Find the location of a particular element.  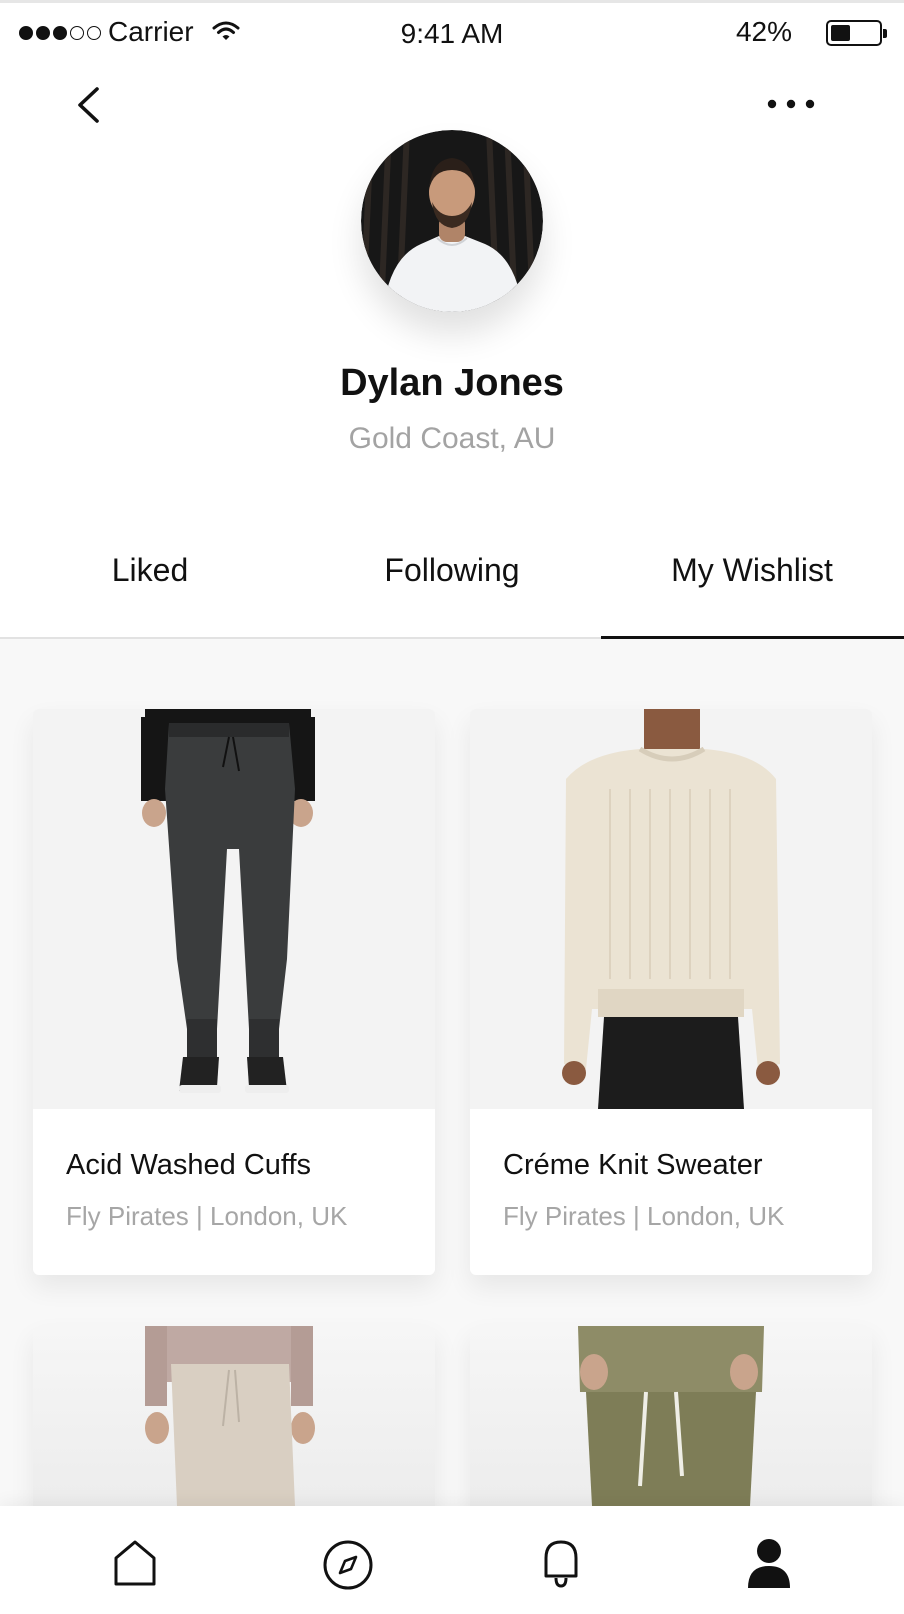

home-icon is located at coordinates (135, 1563).